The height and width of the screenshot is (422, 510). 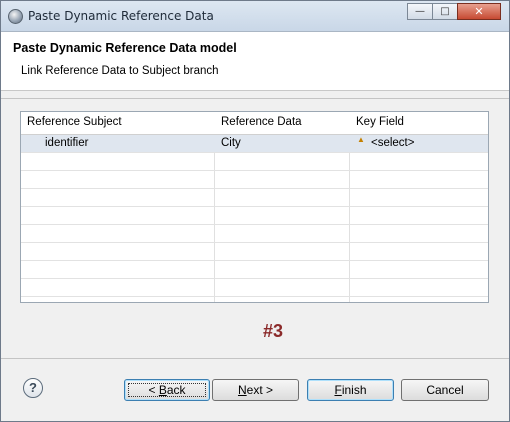 What do you see at coordinates (242, 390) in the screenshot?
I see `next-label-mnemonic: N` at bounding box center [242, 390].